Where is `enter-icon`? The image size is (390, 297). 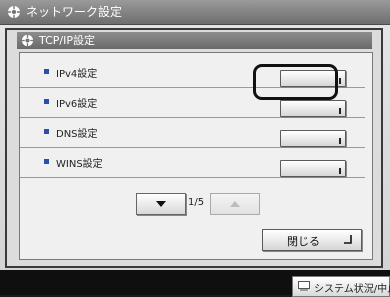 enter-icon is located at coordinates (348, 239).